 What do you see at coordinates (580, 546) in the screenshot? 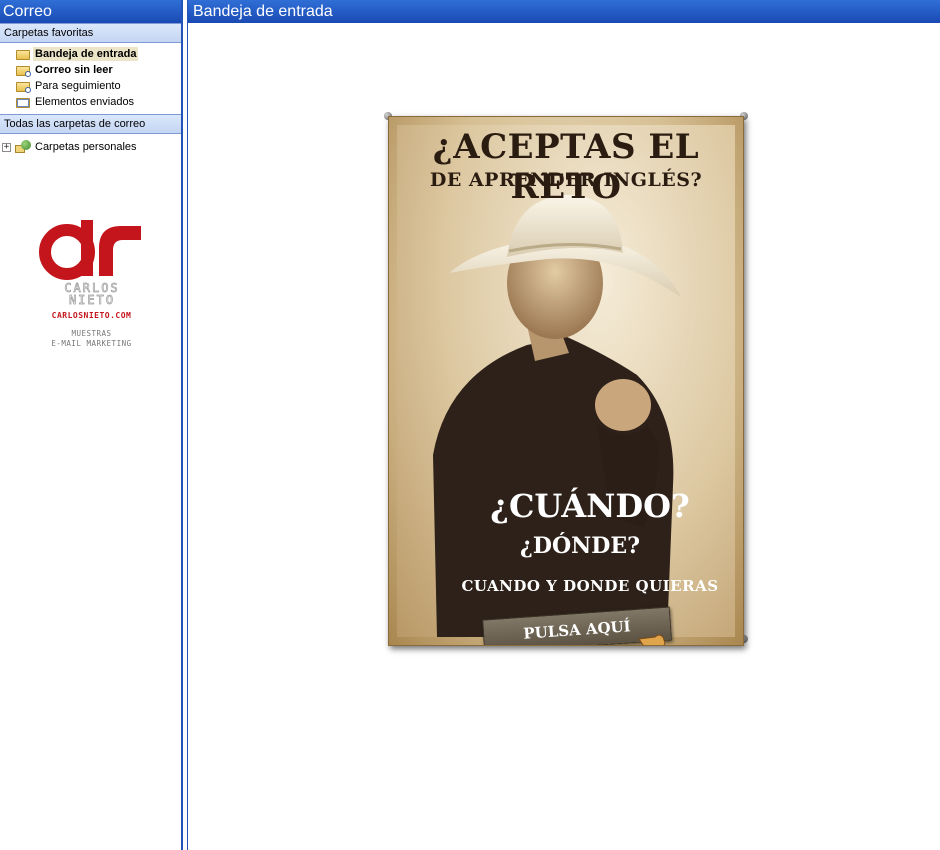
I see `poster-question-where: ¿DÓNDE?` at bounding box center [580, 546].